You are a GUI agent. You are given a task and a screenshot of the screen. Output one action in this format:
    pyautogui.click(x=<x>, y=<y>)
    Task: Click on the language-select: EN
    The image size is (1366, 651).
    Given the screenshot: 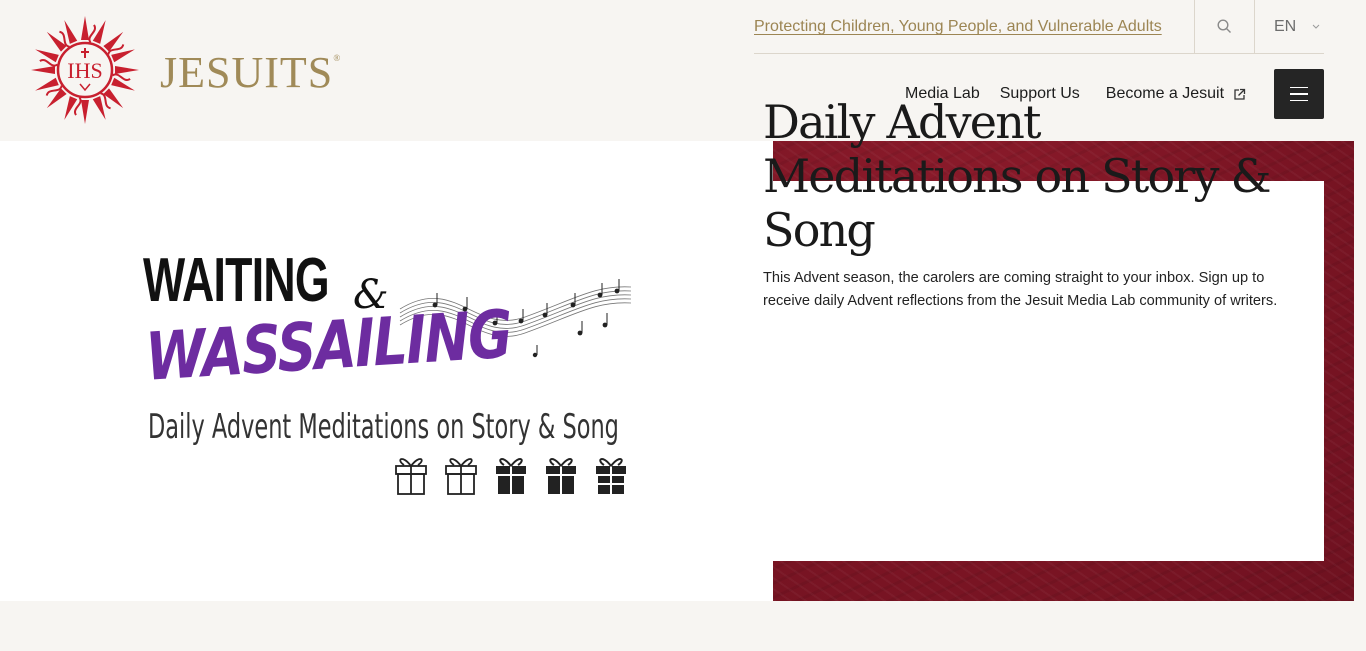 What is the action you would take?
    pyautogui.click(x=1299, y=26)
    